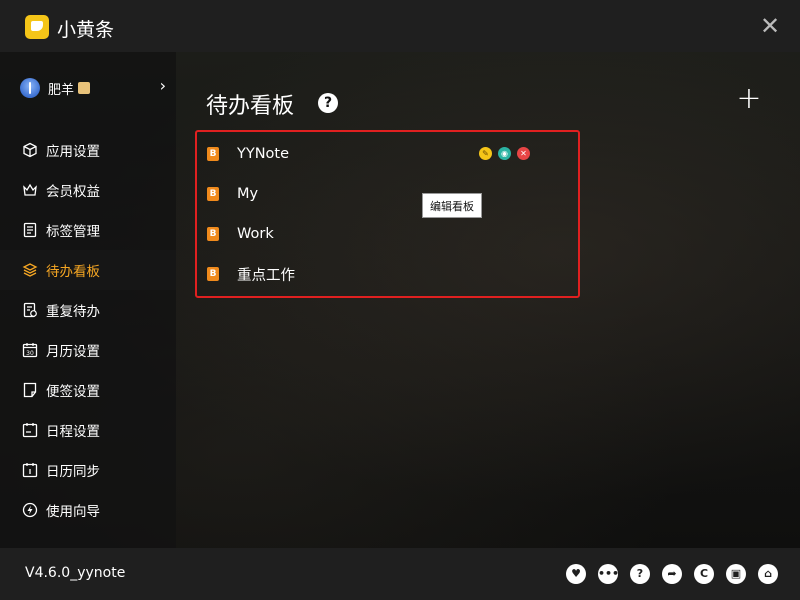  What do you see at coordinates (387, 194) in the screenshot?
I see `list-item: B My` at bounding box center [387, 194].